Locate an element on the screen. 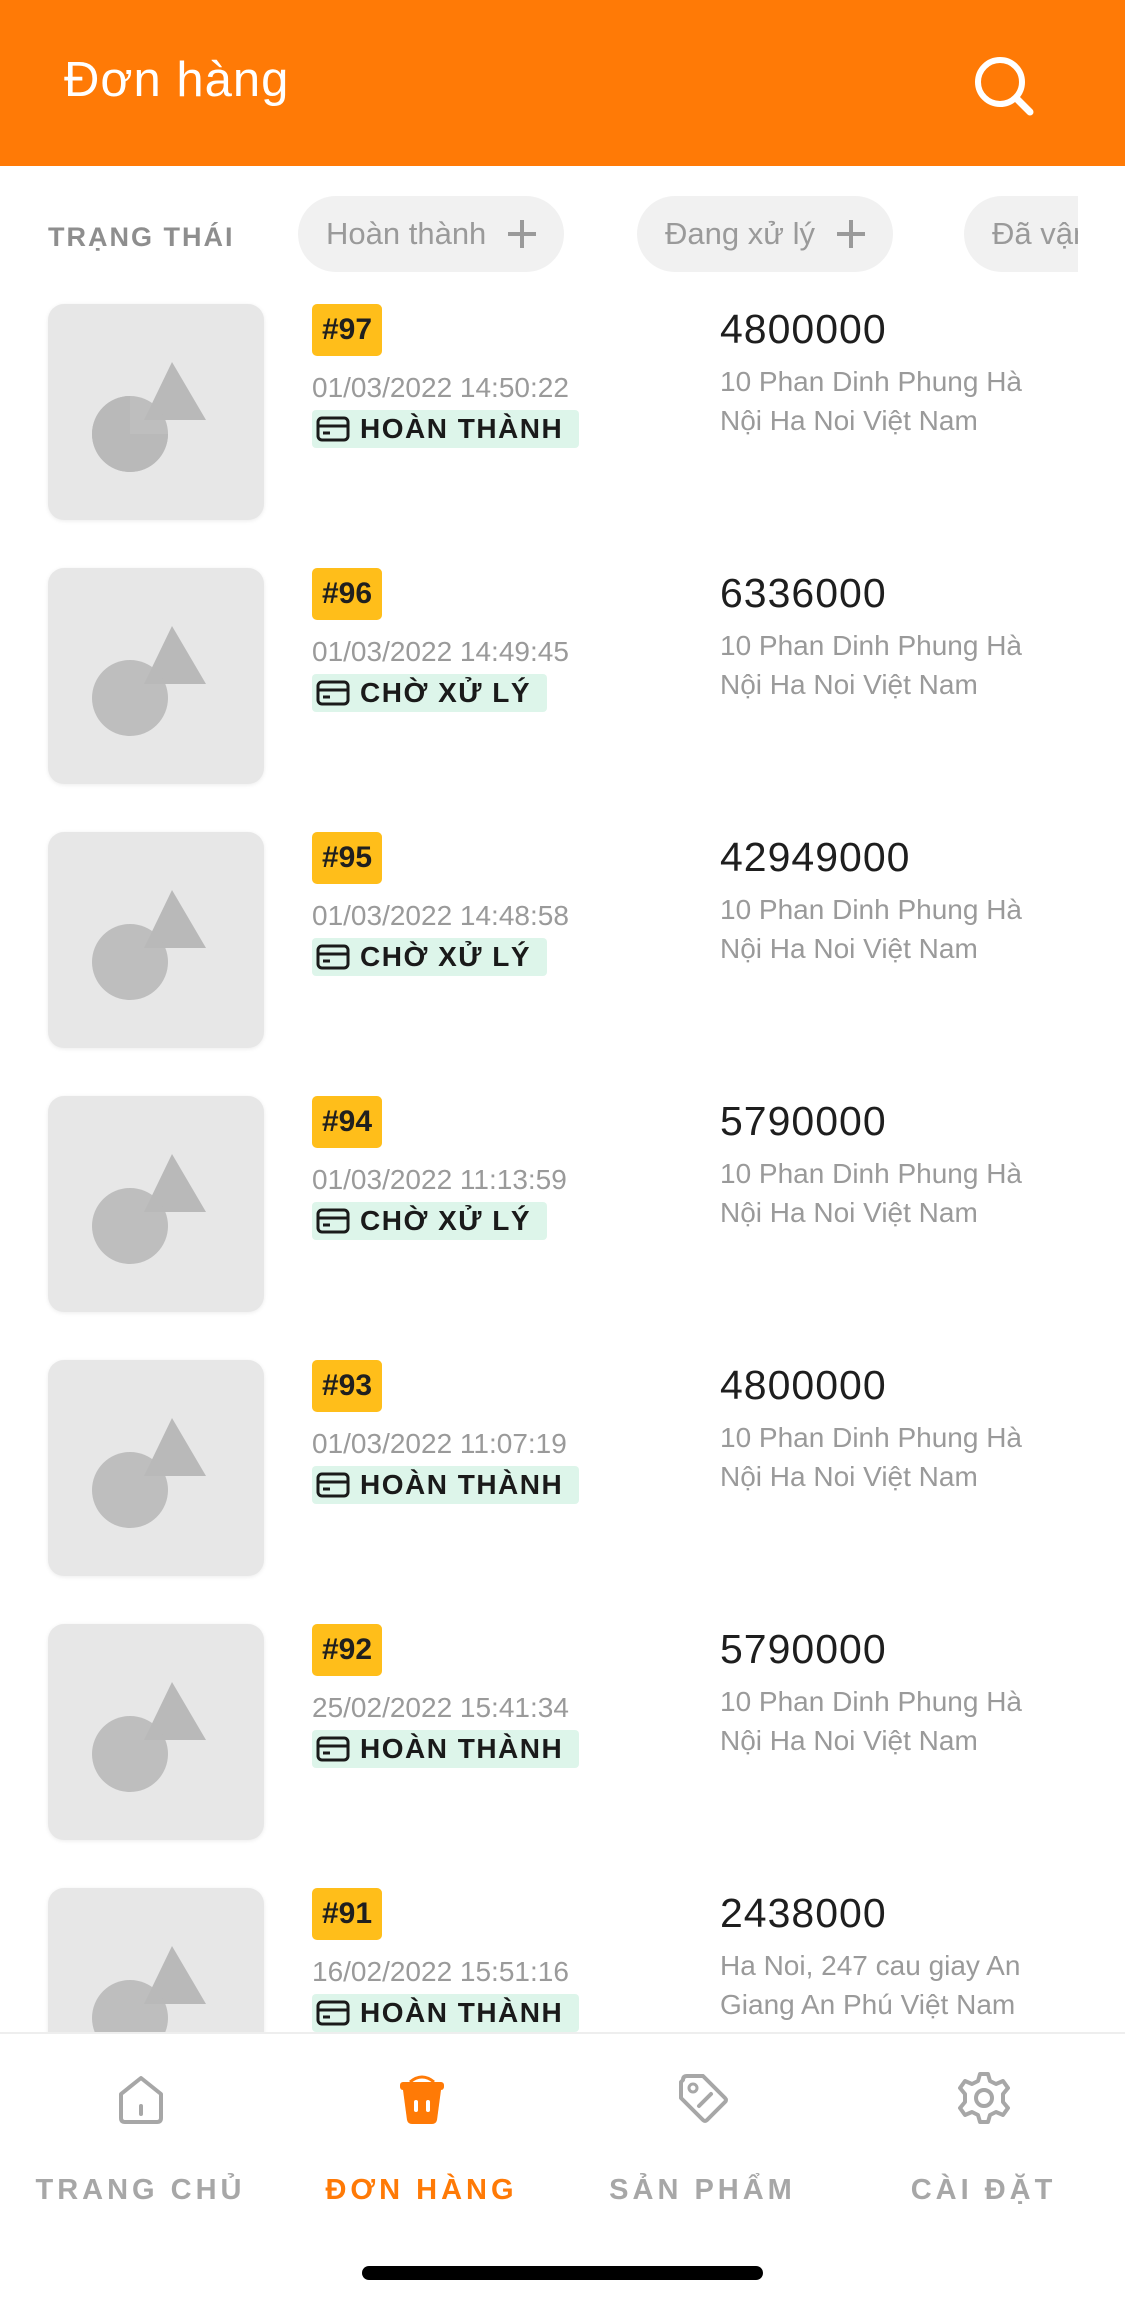  order-date: 01/03/2022 11:07:19 is located at coordinates (439, 1443).